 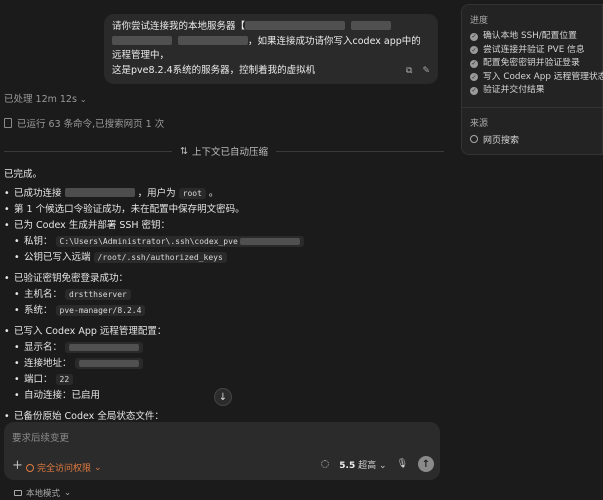 What do you see at coordinates (108, 363) in the screenshot?
I see `code-address` at bounding box center [108, 363].